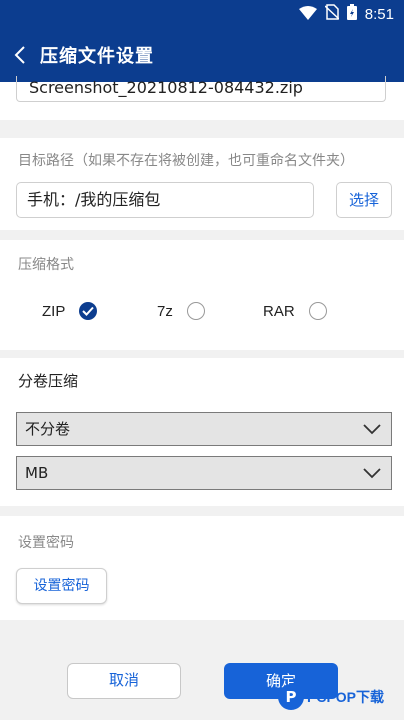  Describe the element at coordinates (165, 311) in the screenshot. I see `format-option-label: 7z` at that location.